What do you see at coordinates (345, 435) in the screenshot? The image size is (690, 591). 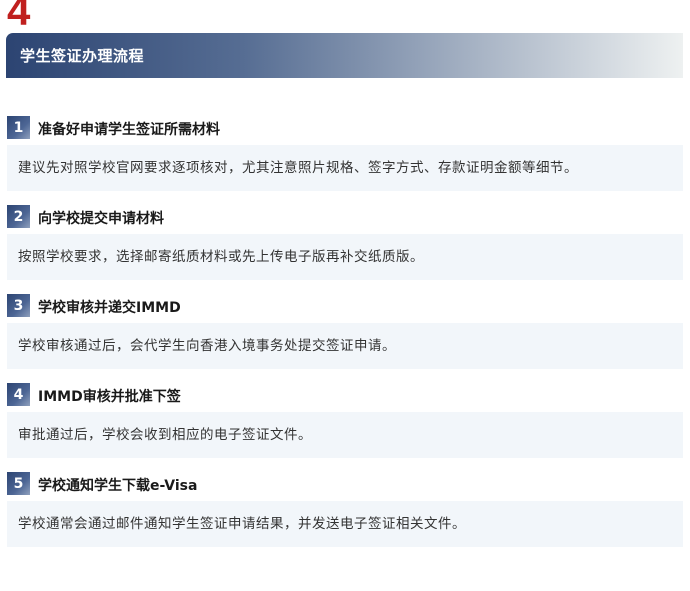 I see `step-description: 审批通过后，学校会收到相应的电子签证文件。` at bounding box center [345, 435].